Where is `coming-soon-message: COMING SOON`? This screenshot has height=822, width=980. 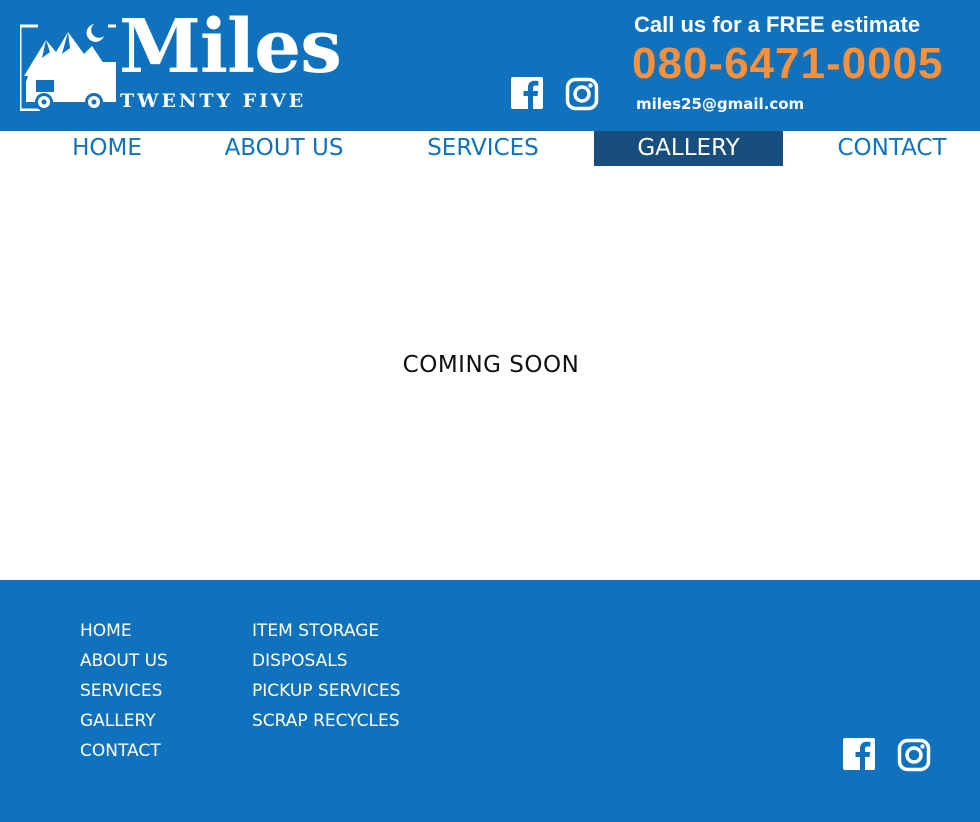 coming-soon-message: COMING SOON is located at coordinates (491, 365).